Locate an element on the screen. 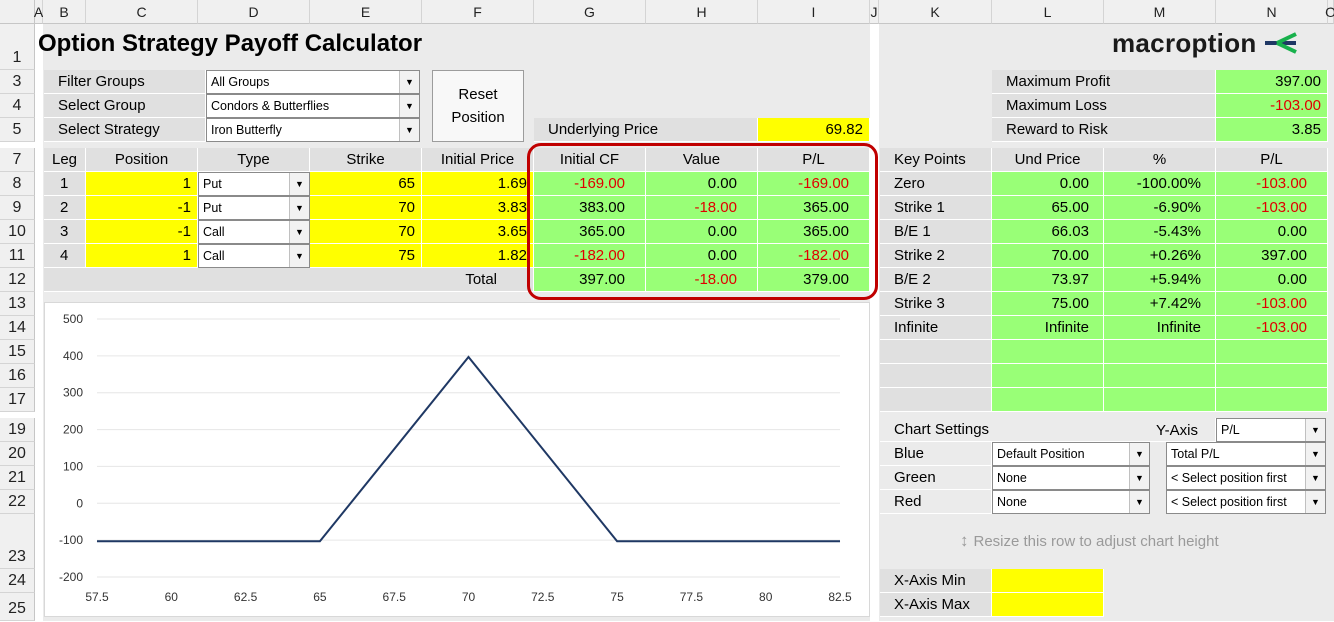 The height and width of the screenshot is (622, 1334). column-header: A is located at coordinates (39, 12).